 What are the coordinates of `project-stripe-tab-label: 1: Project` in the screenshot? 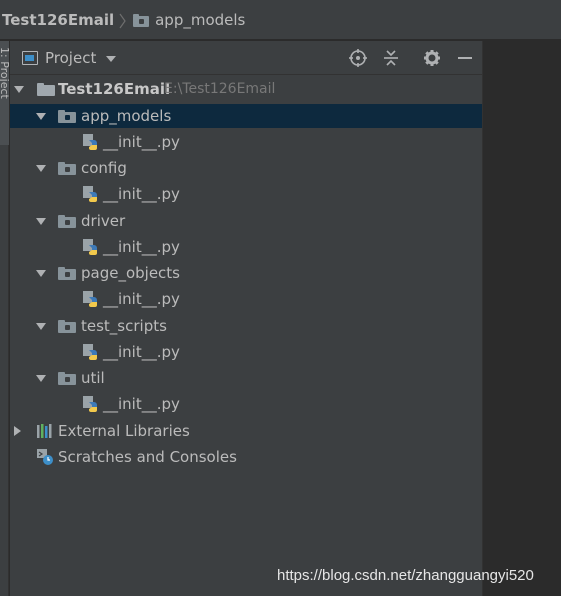 It's located at (4, 73).